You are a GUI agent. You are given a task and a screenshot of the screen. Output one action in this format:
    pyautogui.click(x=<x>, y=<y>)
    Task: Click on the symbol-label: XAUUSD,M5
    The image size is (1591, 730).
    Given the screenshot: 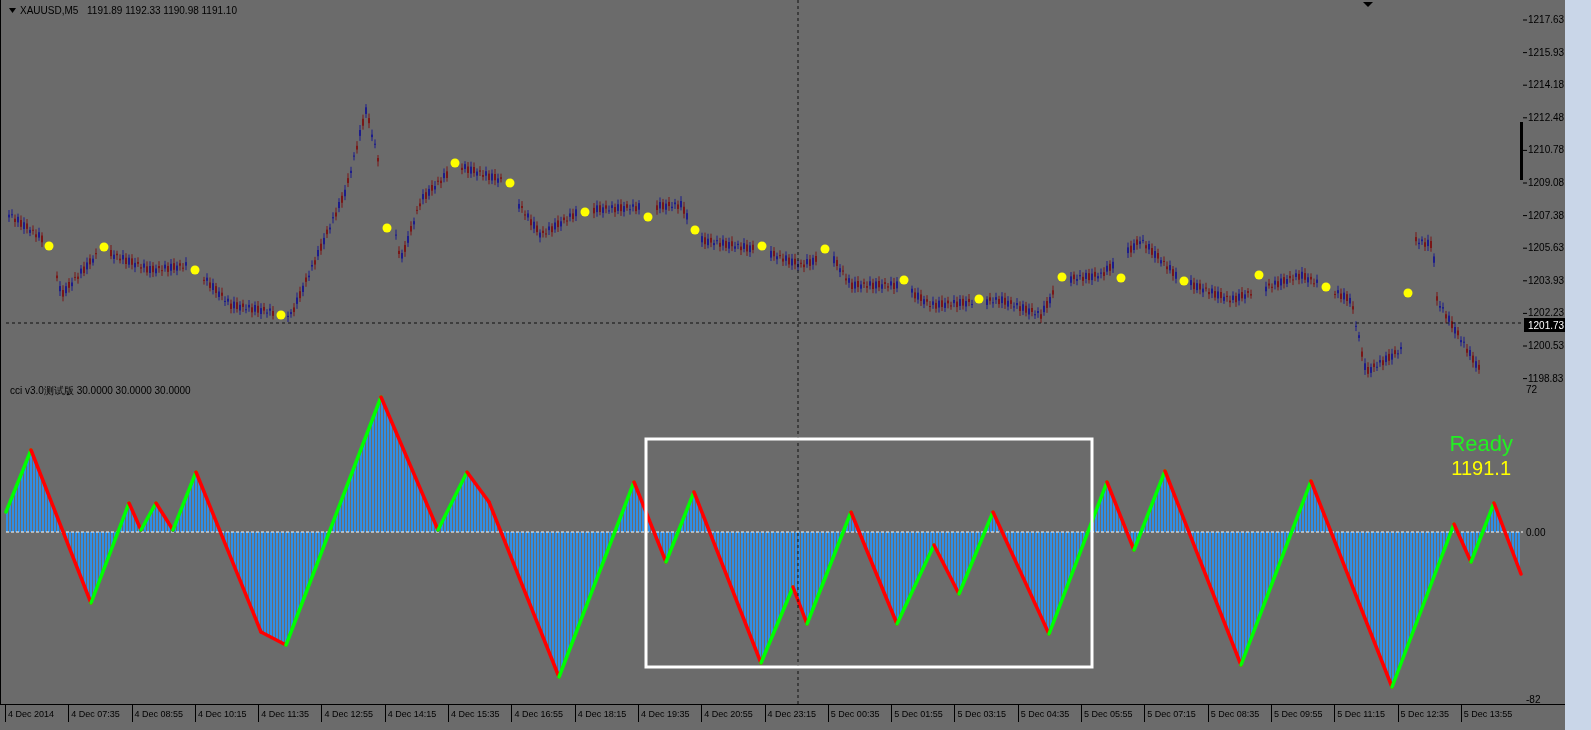 What is the action you would take?
    pyautogui.click(x=49, y=10)
    